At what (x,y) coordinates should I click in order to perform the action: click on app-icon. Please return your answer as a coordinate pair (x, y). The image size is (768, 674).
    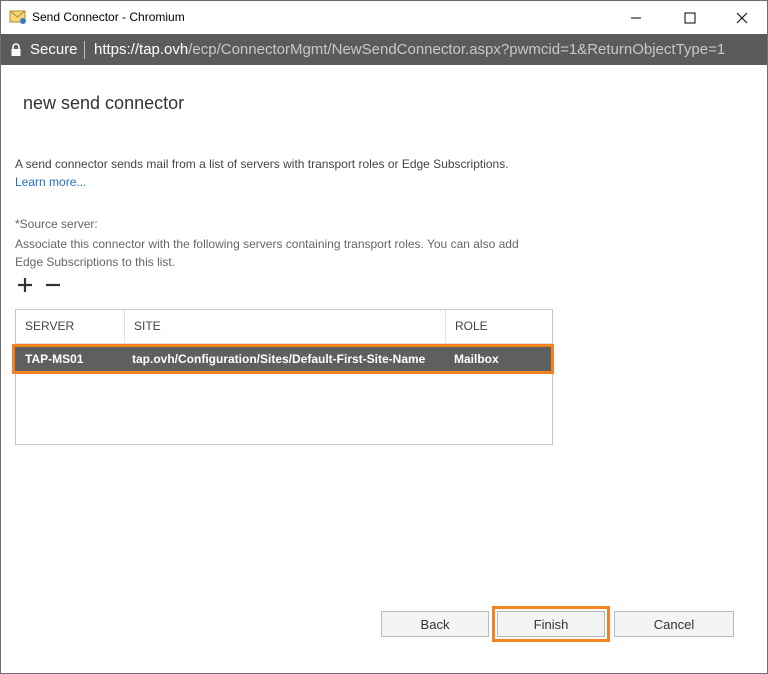
    Looking at the image, I should click on (18, 17).